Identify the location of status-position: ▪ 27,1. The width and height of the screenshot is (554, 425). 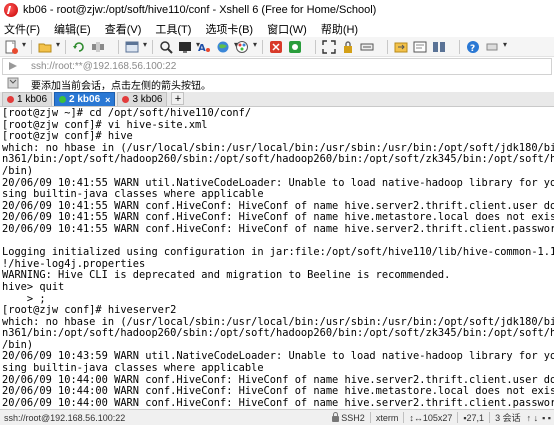
(474, 417).